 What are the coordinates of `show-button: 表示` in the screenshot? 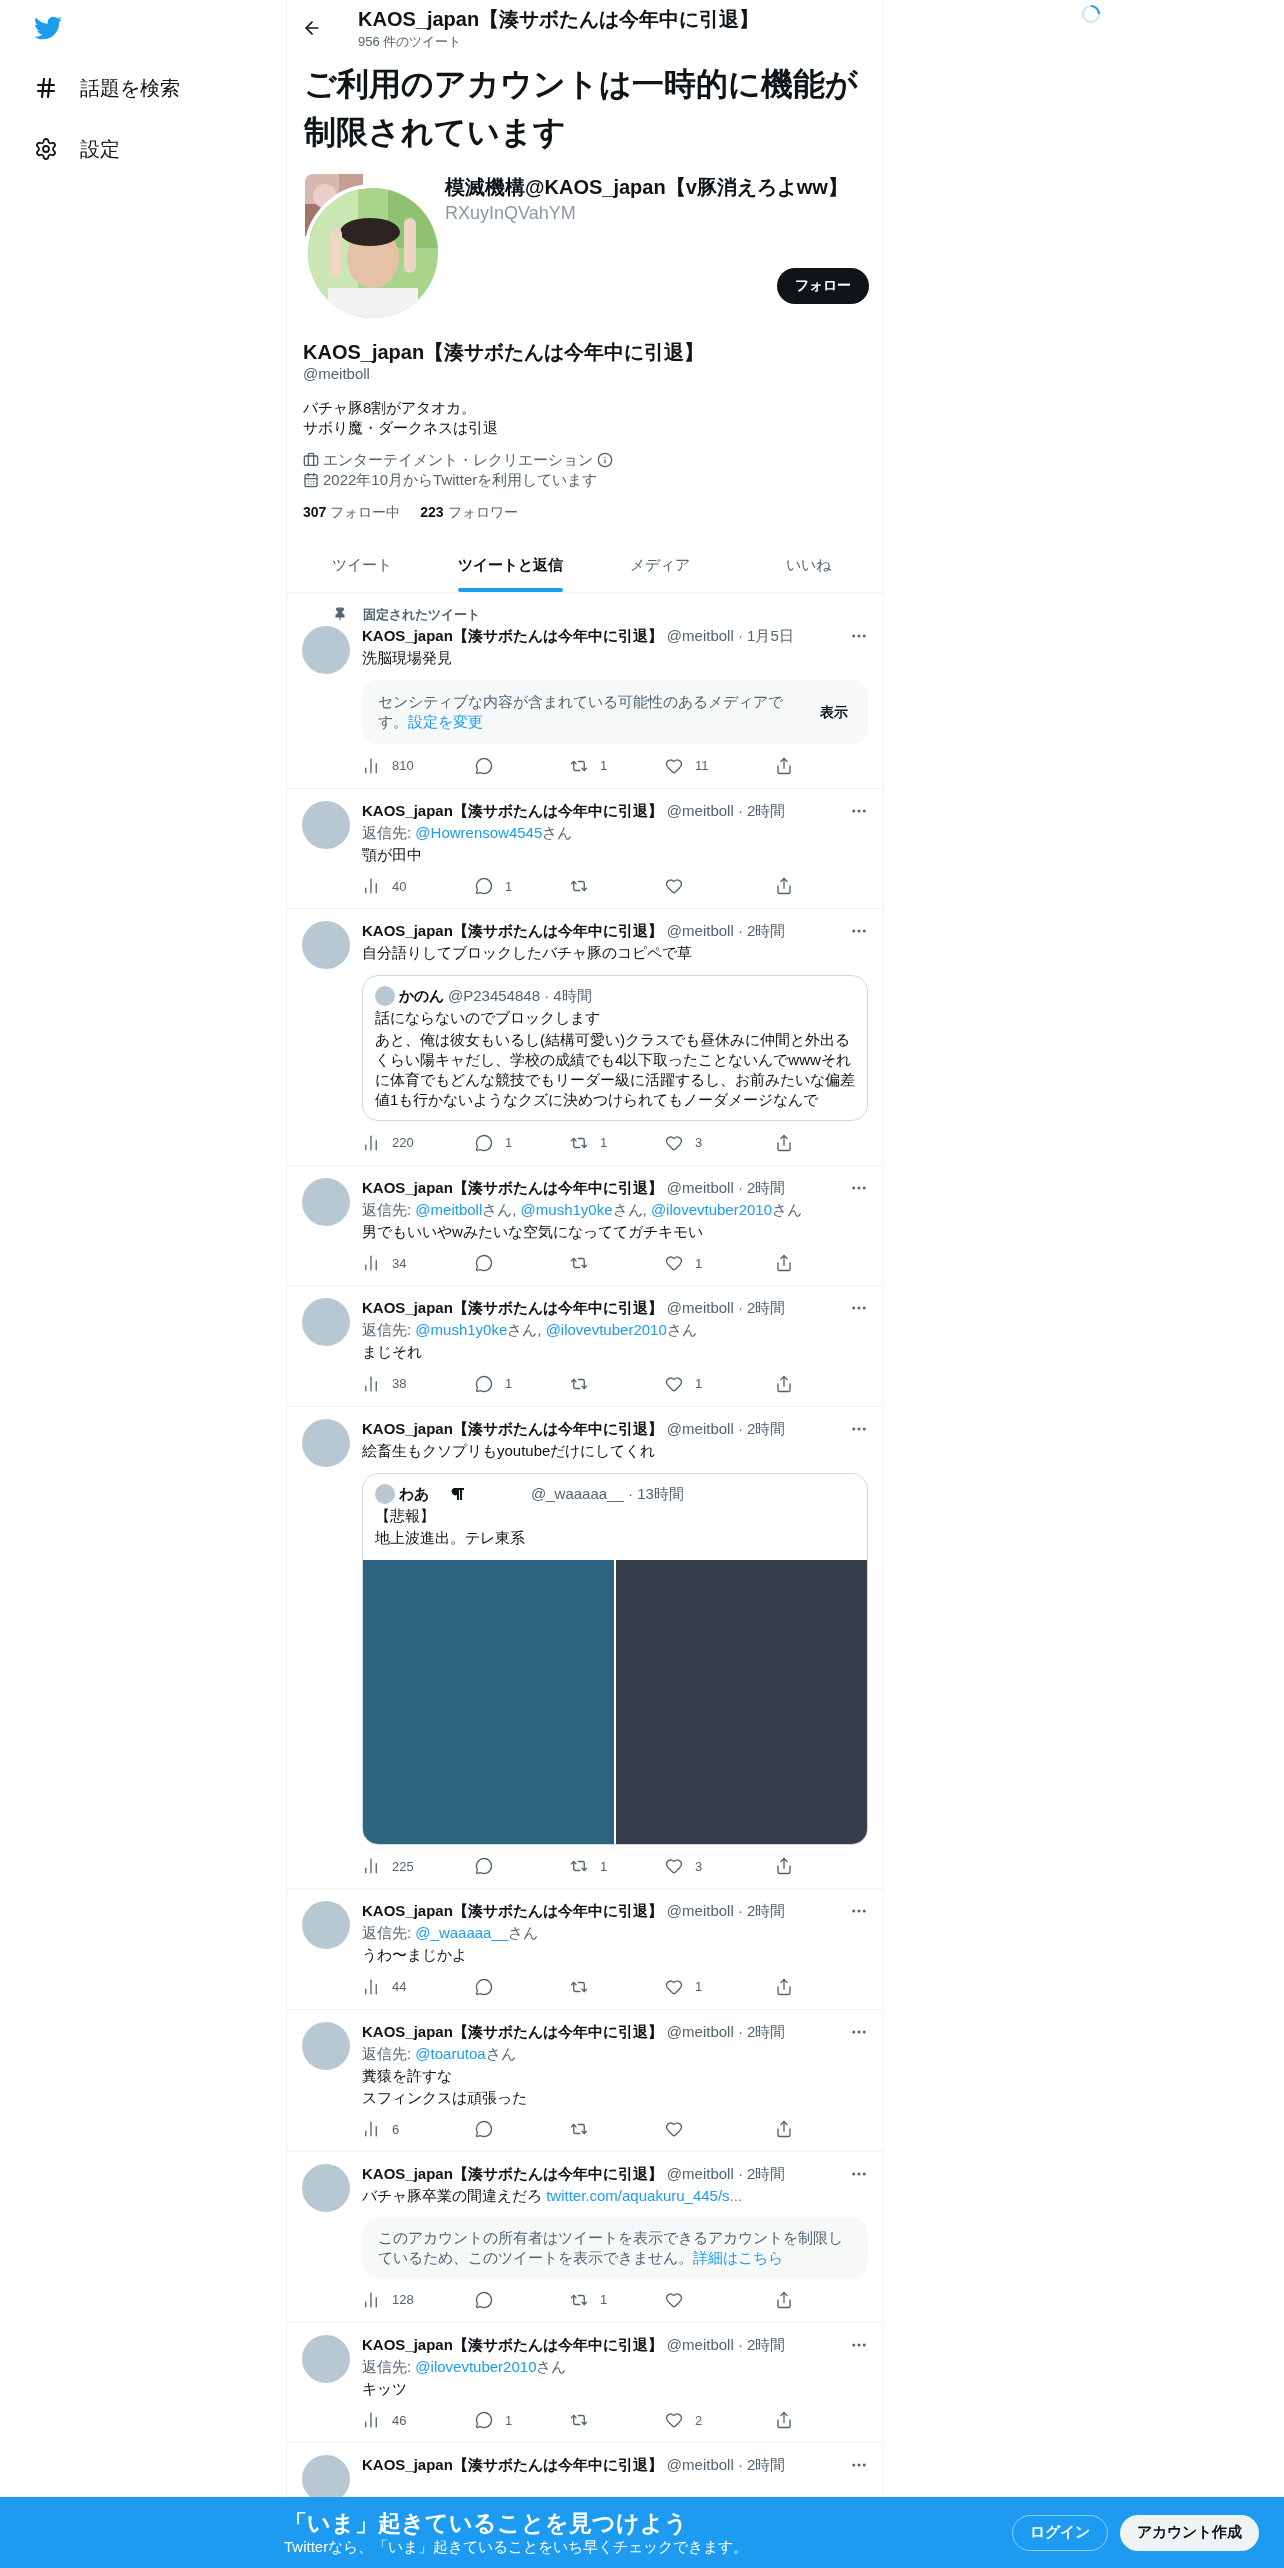 It's located at (834, 712).